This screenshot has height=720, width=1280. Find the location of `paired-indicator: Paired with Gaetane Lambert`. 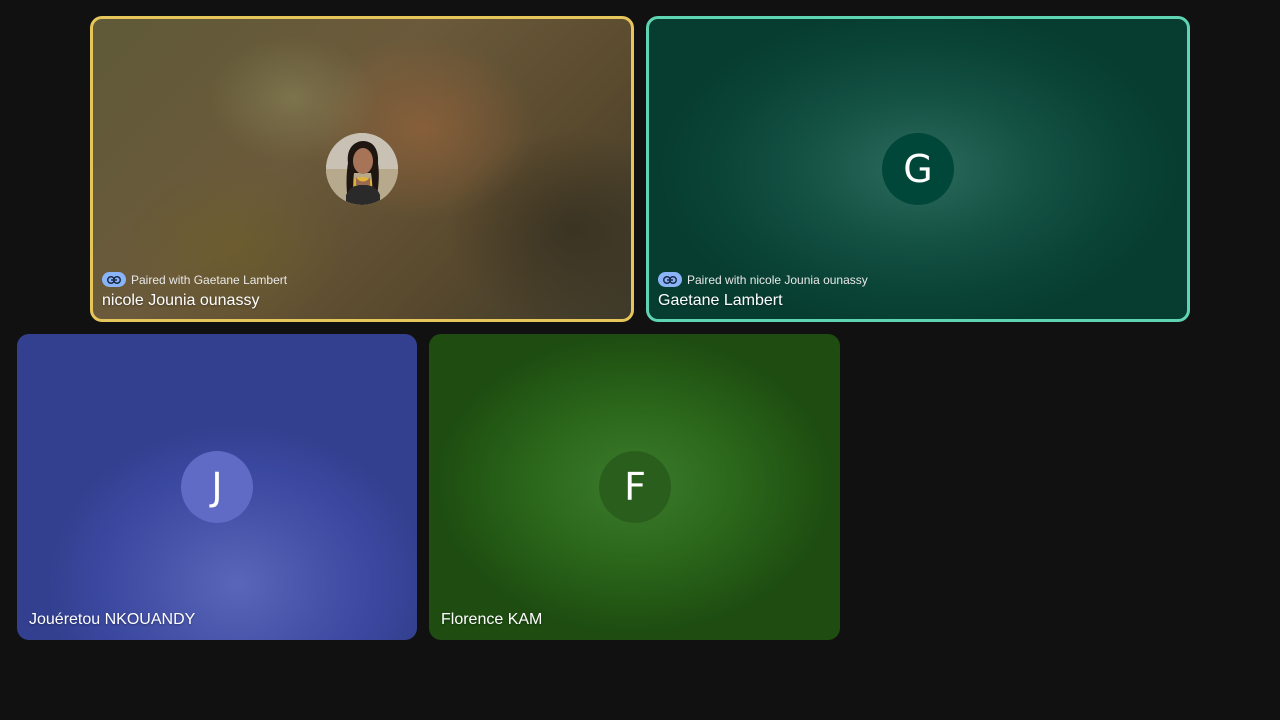

paired-indicator: Paired with Gaetane Lambert is located at coordinates (194, 279).